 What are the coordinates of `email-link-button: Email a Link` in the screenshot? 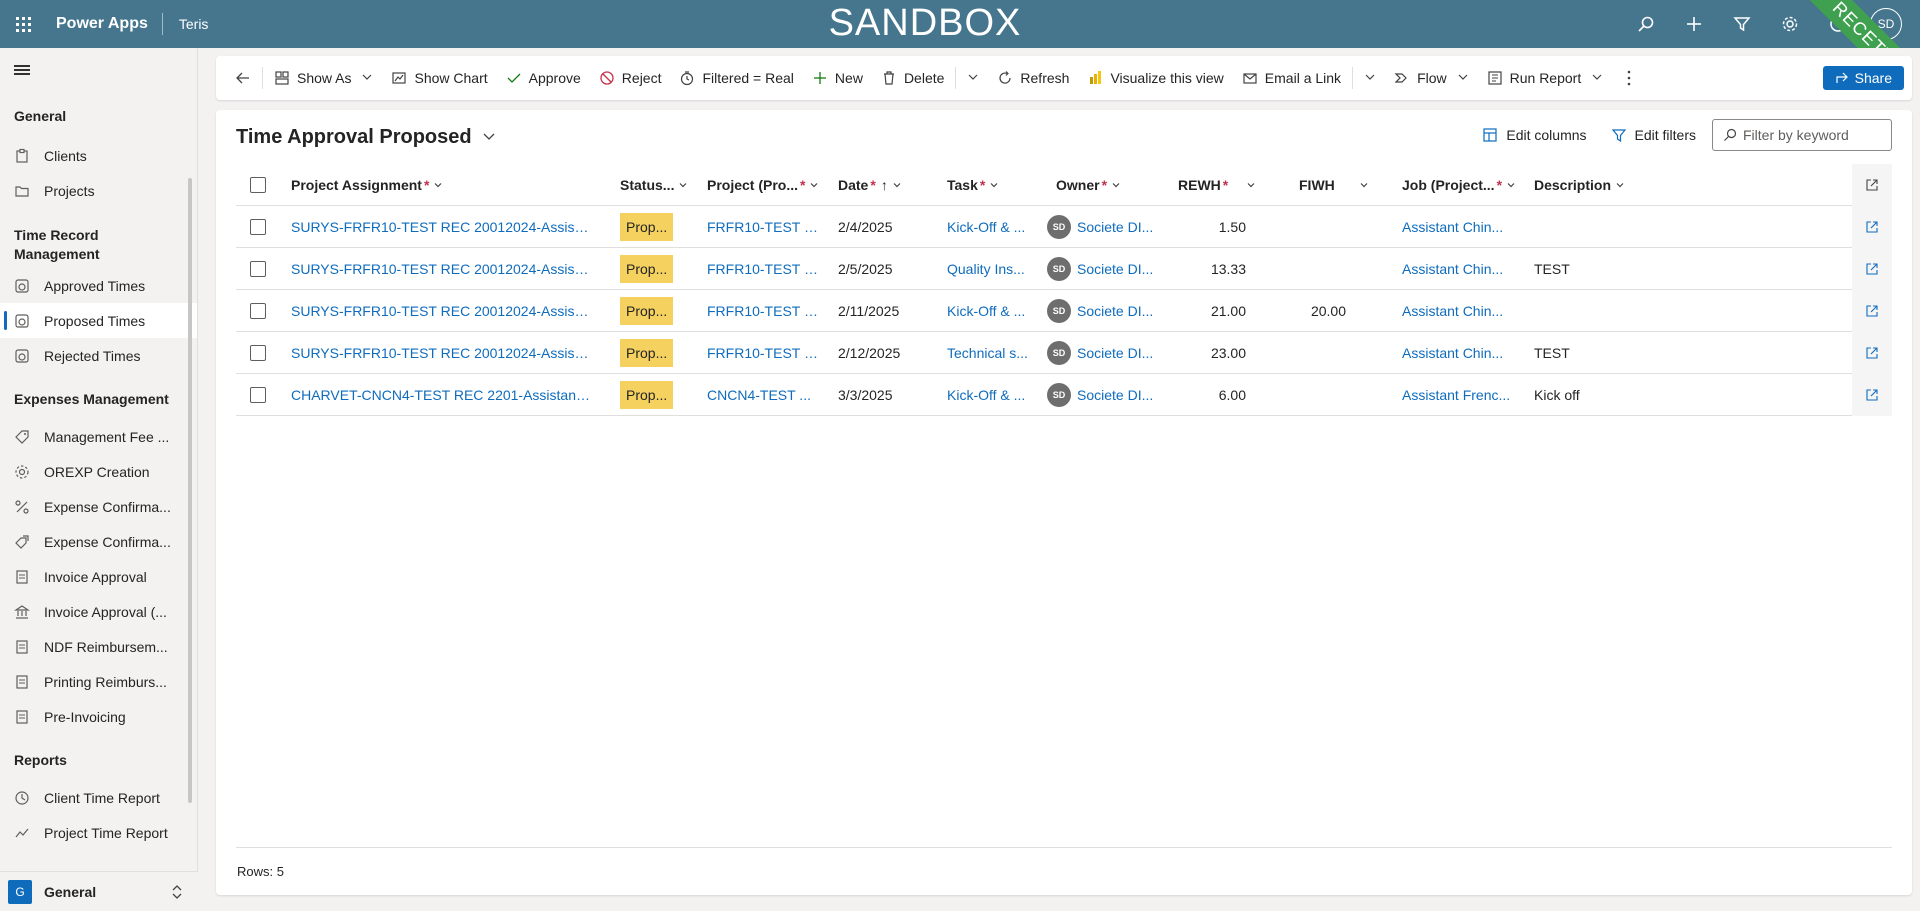 It's located at (1291, 78).